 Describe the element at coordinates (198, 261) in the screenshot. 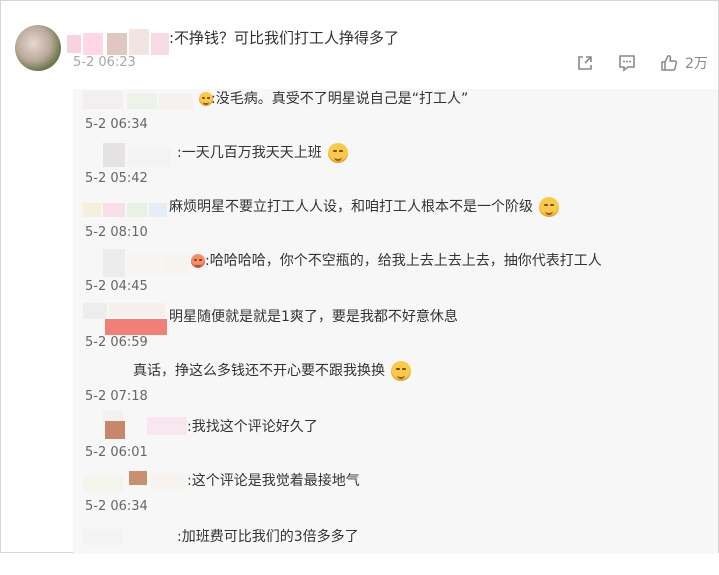

I see `laugh-icon` at that location.